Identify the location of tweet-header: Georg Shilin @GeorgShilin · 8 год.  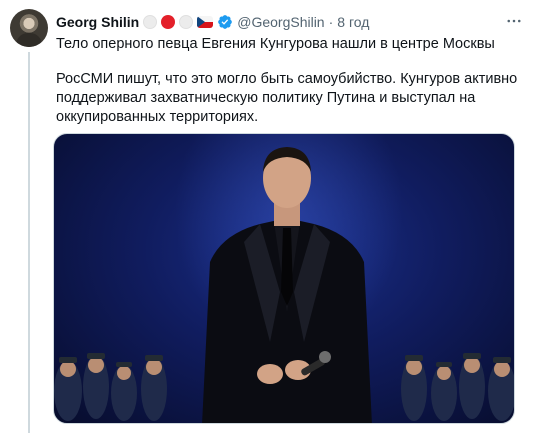
(212, 22).